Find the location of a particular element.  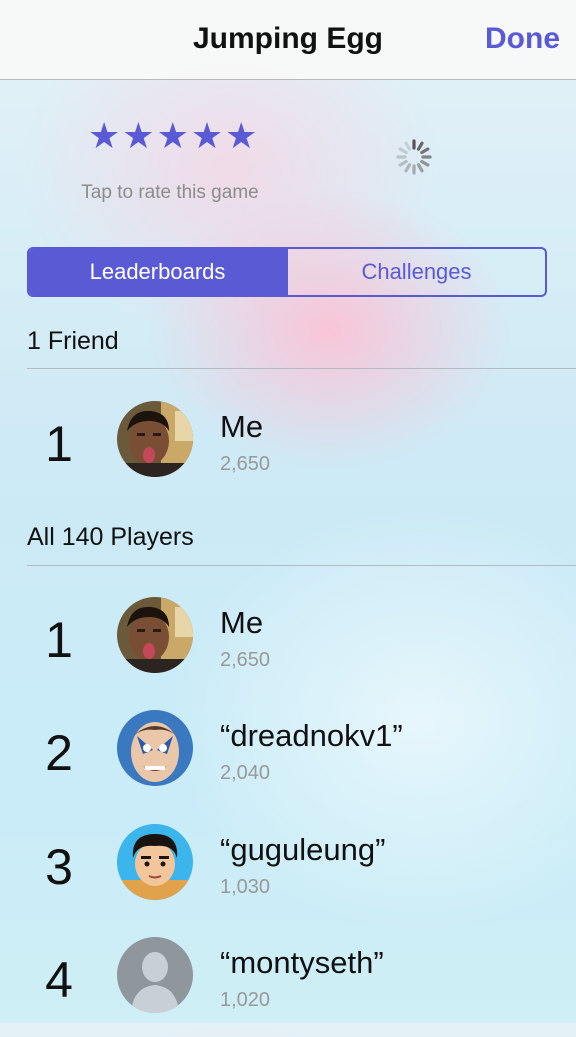

friends-section-header: 1 Friend is located at coordinates (73, 341).